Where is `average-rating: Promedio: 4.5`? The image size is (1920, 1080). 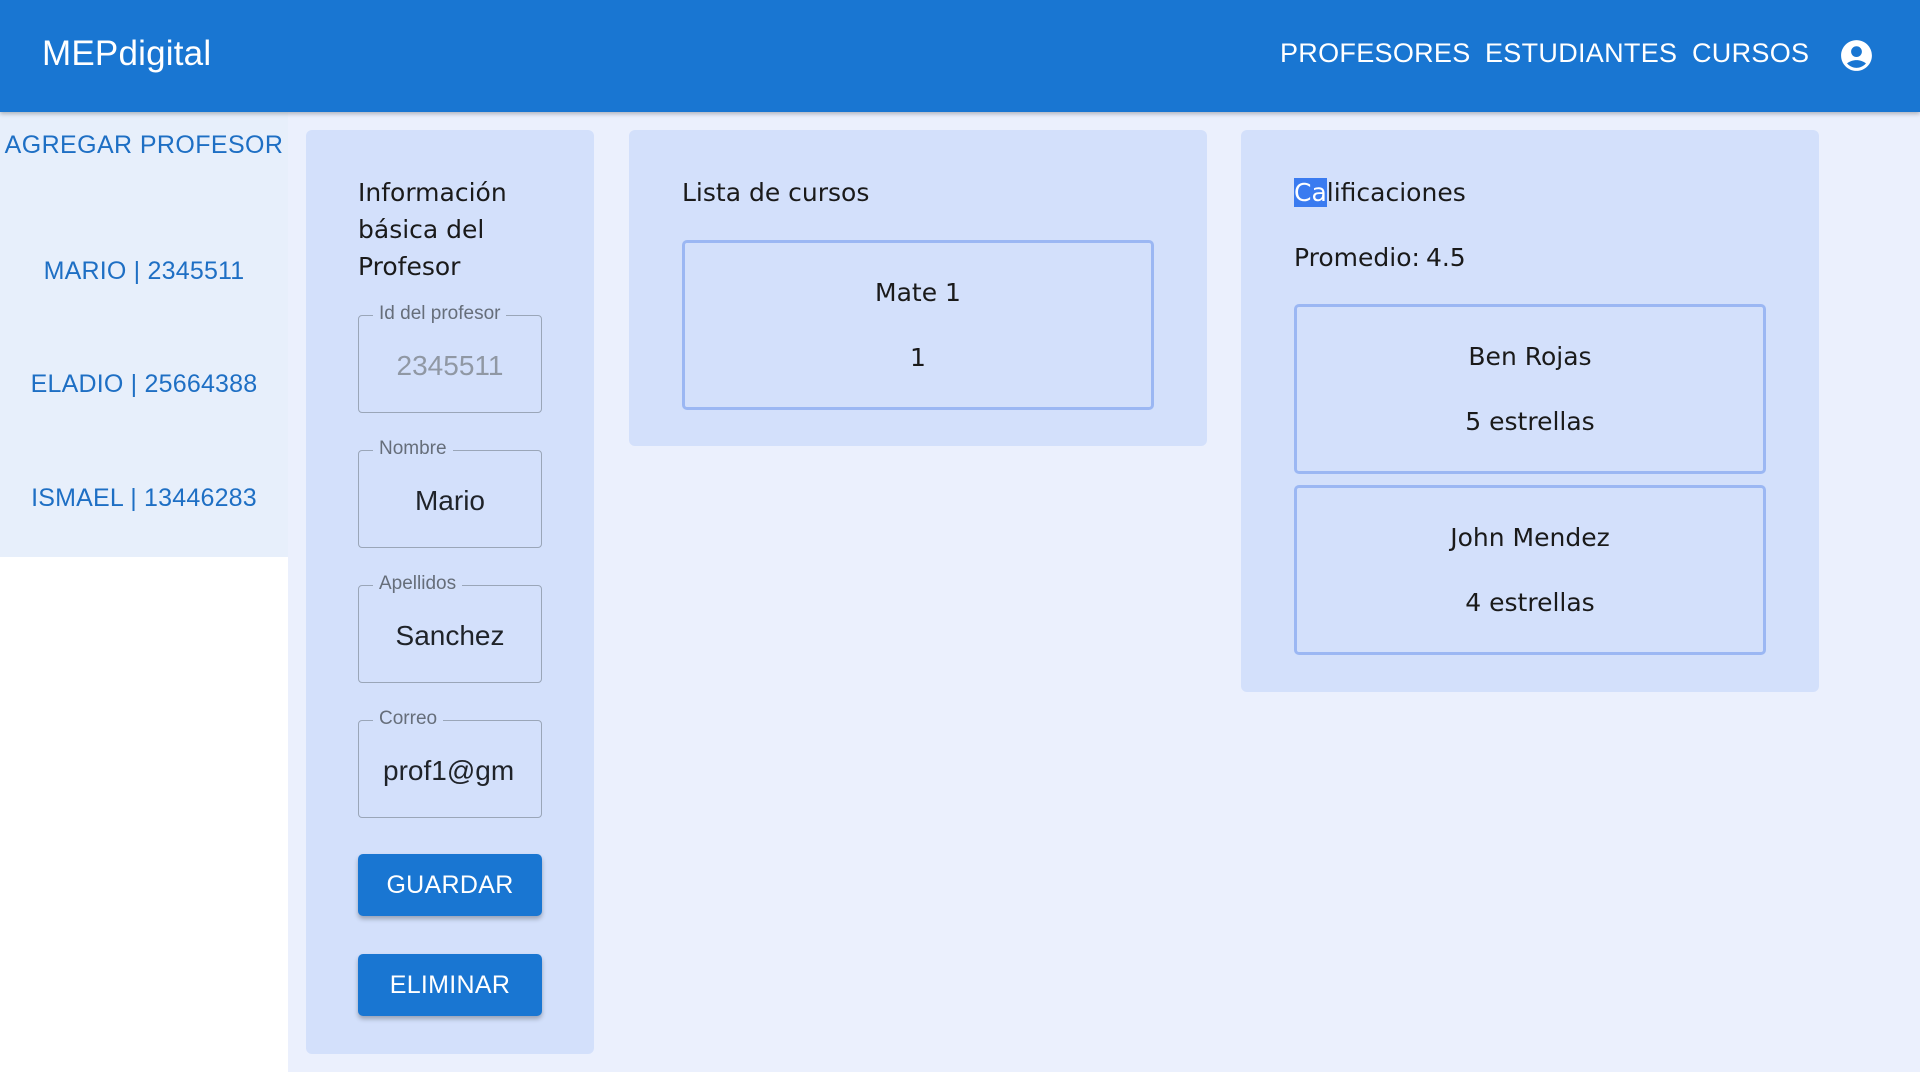
average-rating: Promedio: 4.5 is located at coordinates (1383, 257).